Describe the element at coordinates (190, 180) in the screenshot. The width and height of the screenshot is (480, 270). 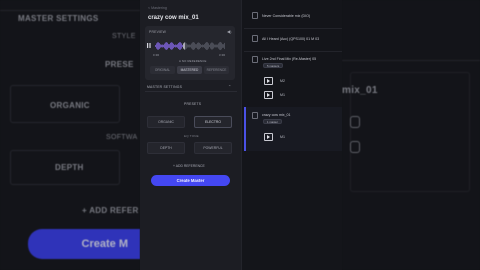
I see `create-master-button: Create Master` at that location.